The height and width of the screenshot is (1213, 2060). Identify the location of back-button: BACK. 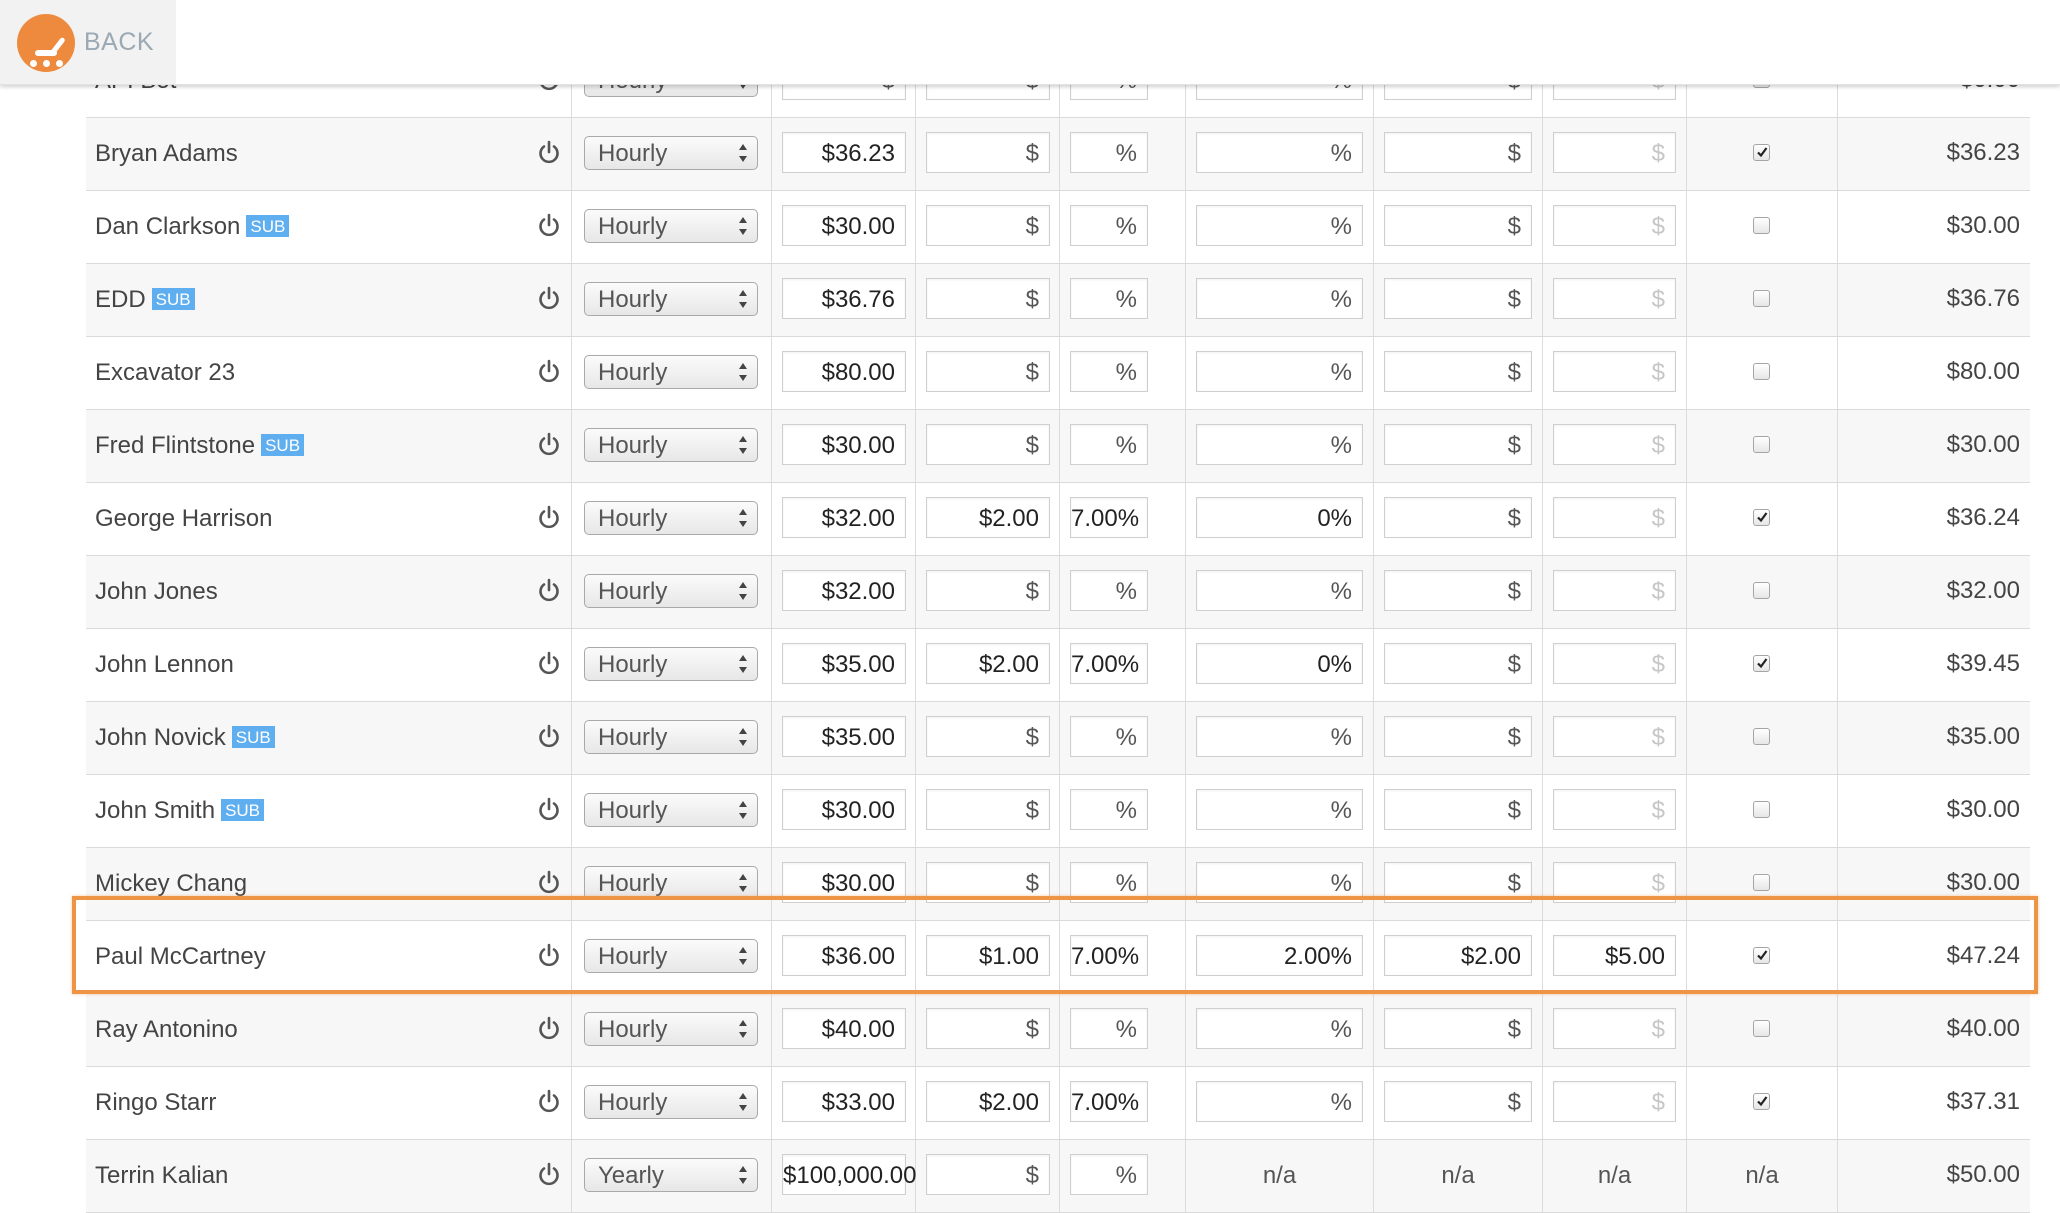
(88, 42).